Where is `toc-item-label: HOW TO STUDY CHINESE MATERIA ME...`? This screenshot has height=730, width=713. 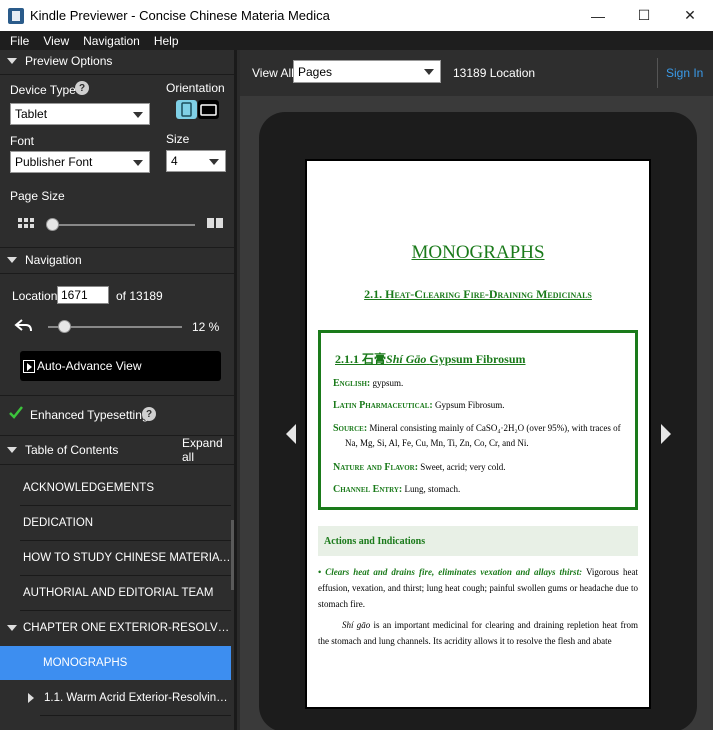 toc-item-label: HOW TO STUDY CHINESE MATERIA ME... is located at coordinates (127, 558).